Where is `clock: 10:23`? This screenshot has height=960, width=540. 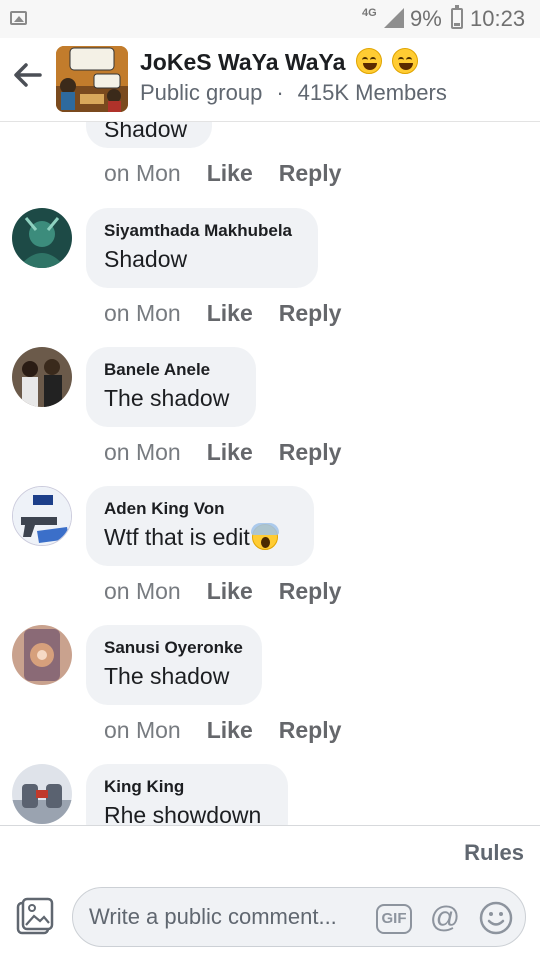 clock: 10:23 is located at coordinates (498, 18).